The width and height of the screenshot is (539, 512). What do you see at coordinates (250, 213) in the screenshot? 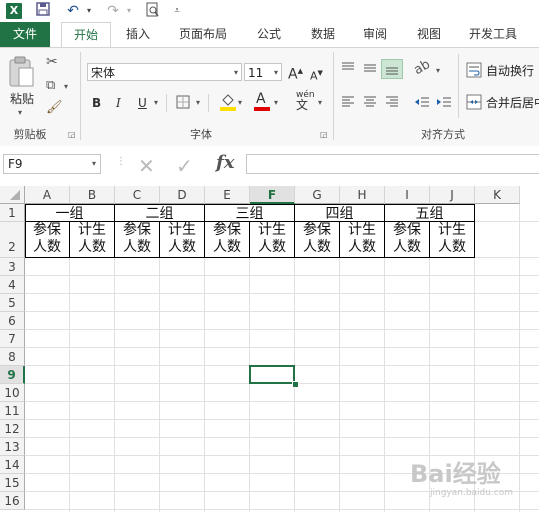
I see `group-header-cell: 三组` at bounding box center [250, 213].